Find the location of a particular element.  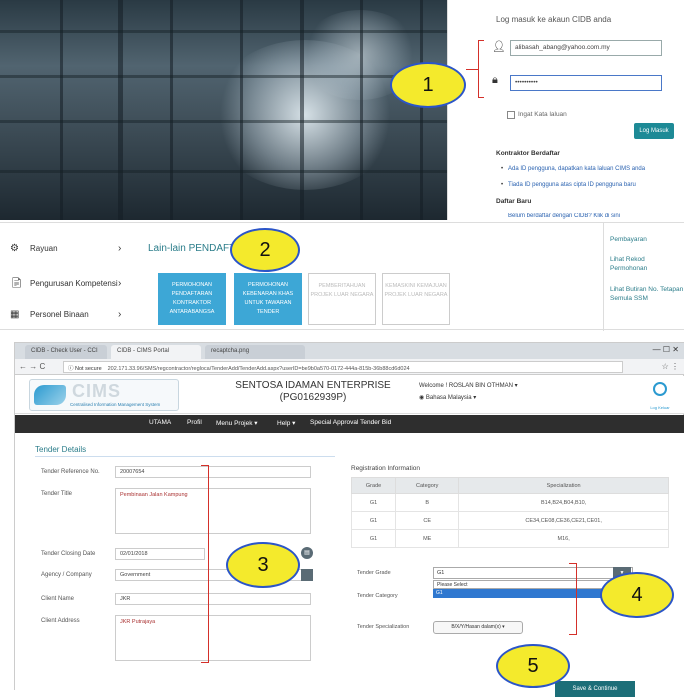

browser-tab: recaptcha.png is located at coordinates (255, 352).